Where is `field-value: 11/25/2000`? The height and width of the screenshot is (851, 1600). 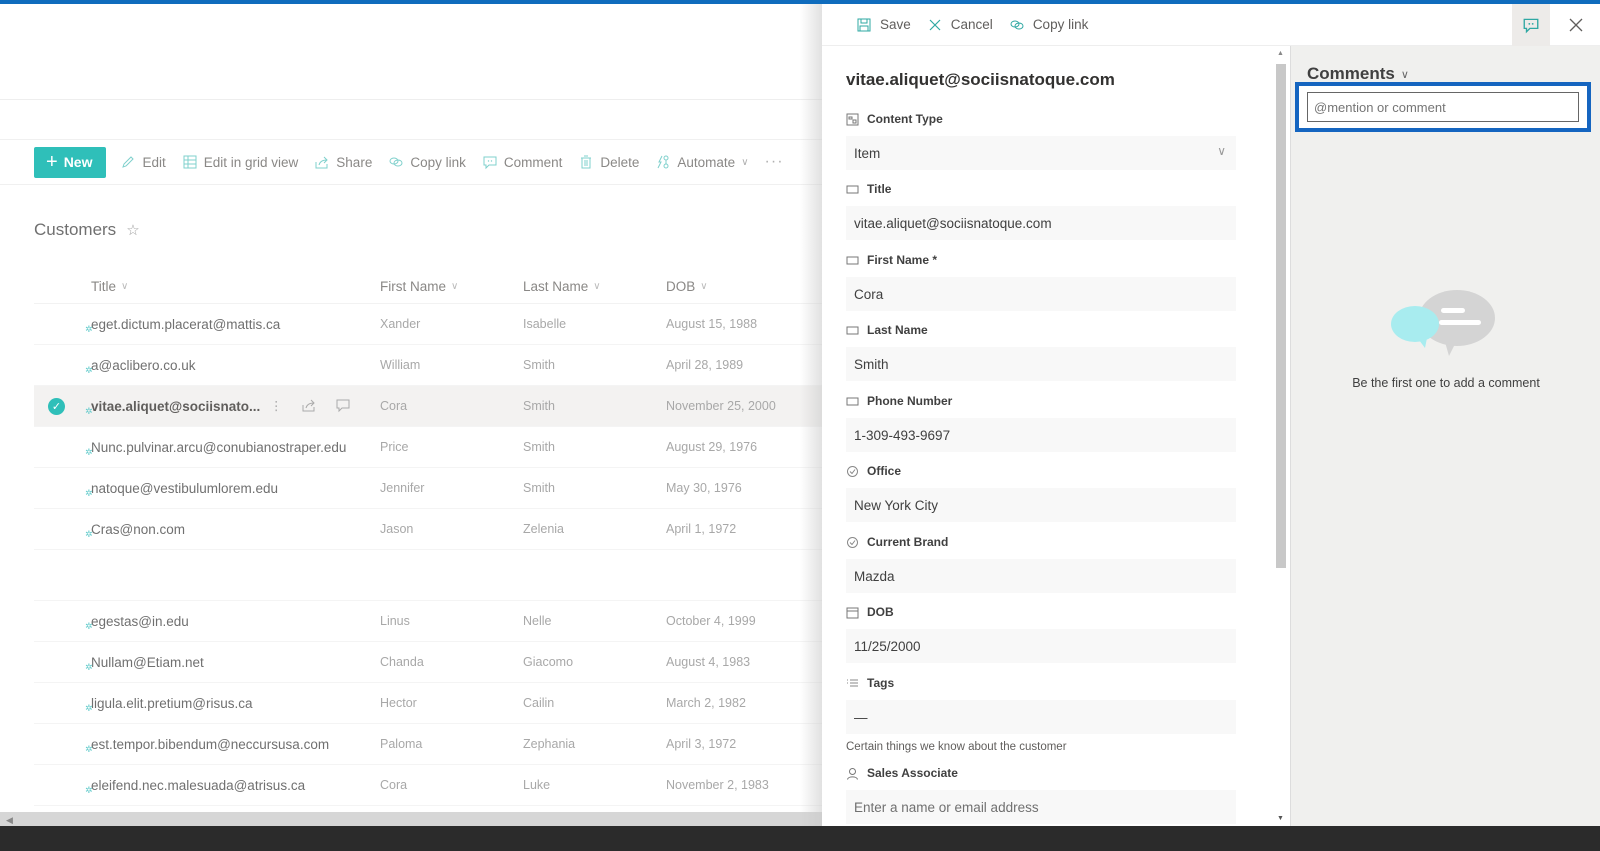
field-value: 11/25/2000 is located at coordinates (887, 646).